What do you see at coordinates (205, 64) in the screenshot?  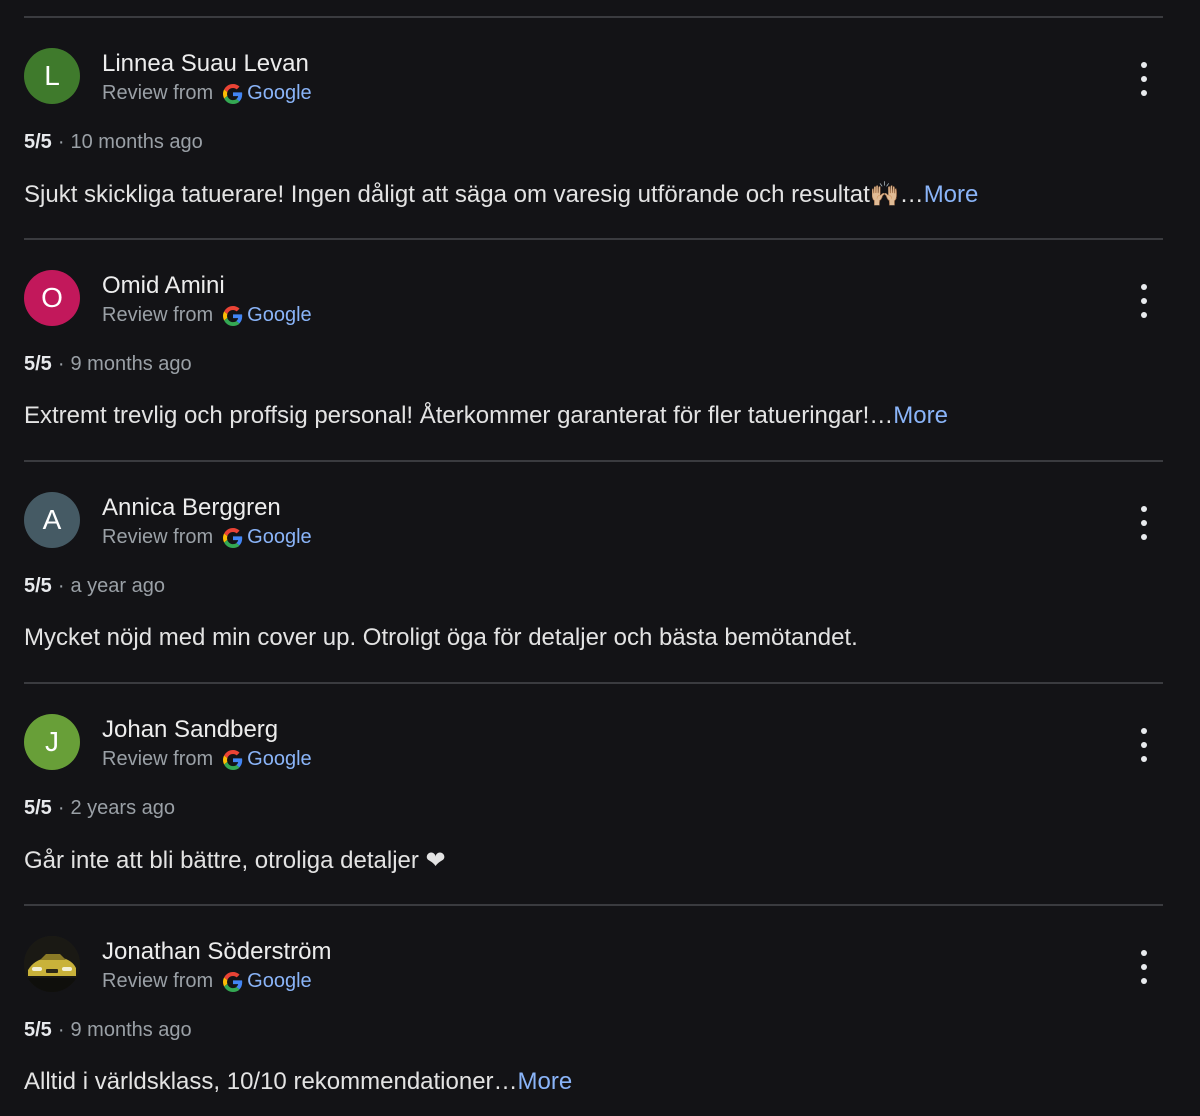 I see `author-name: Linnea Suau Levan` at bounding box center [205, 64].